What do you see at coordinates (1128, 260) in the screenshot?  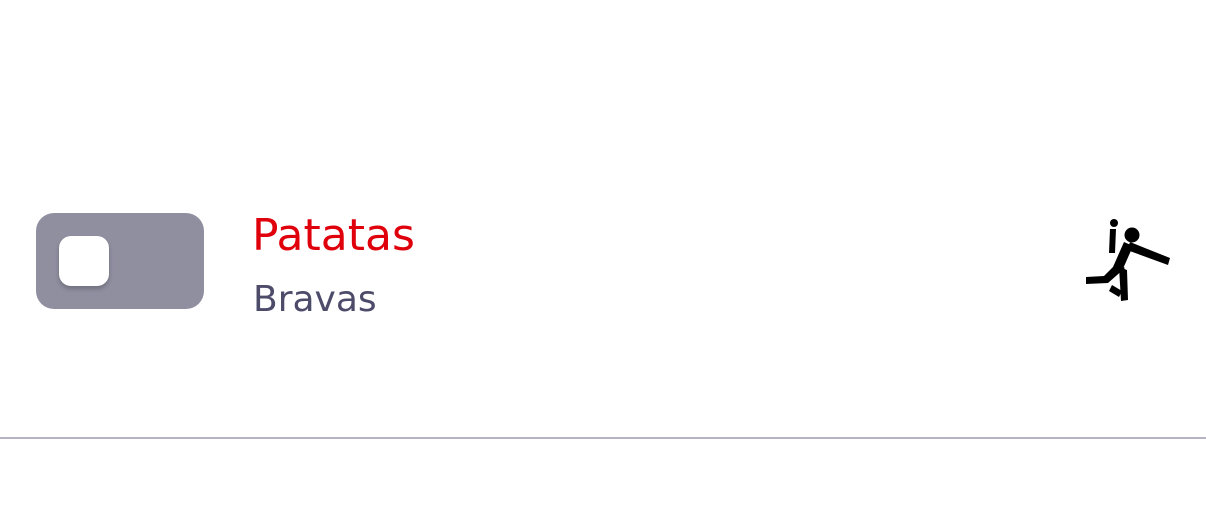 I see `handball-player-icon` at bounding box center [1128, 260].